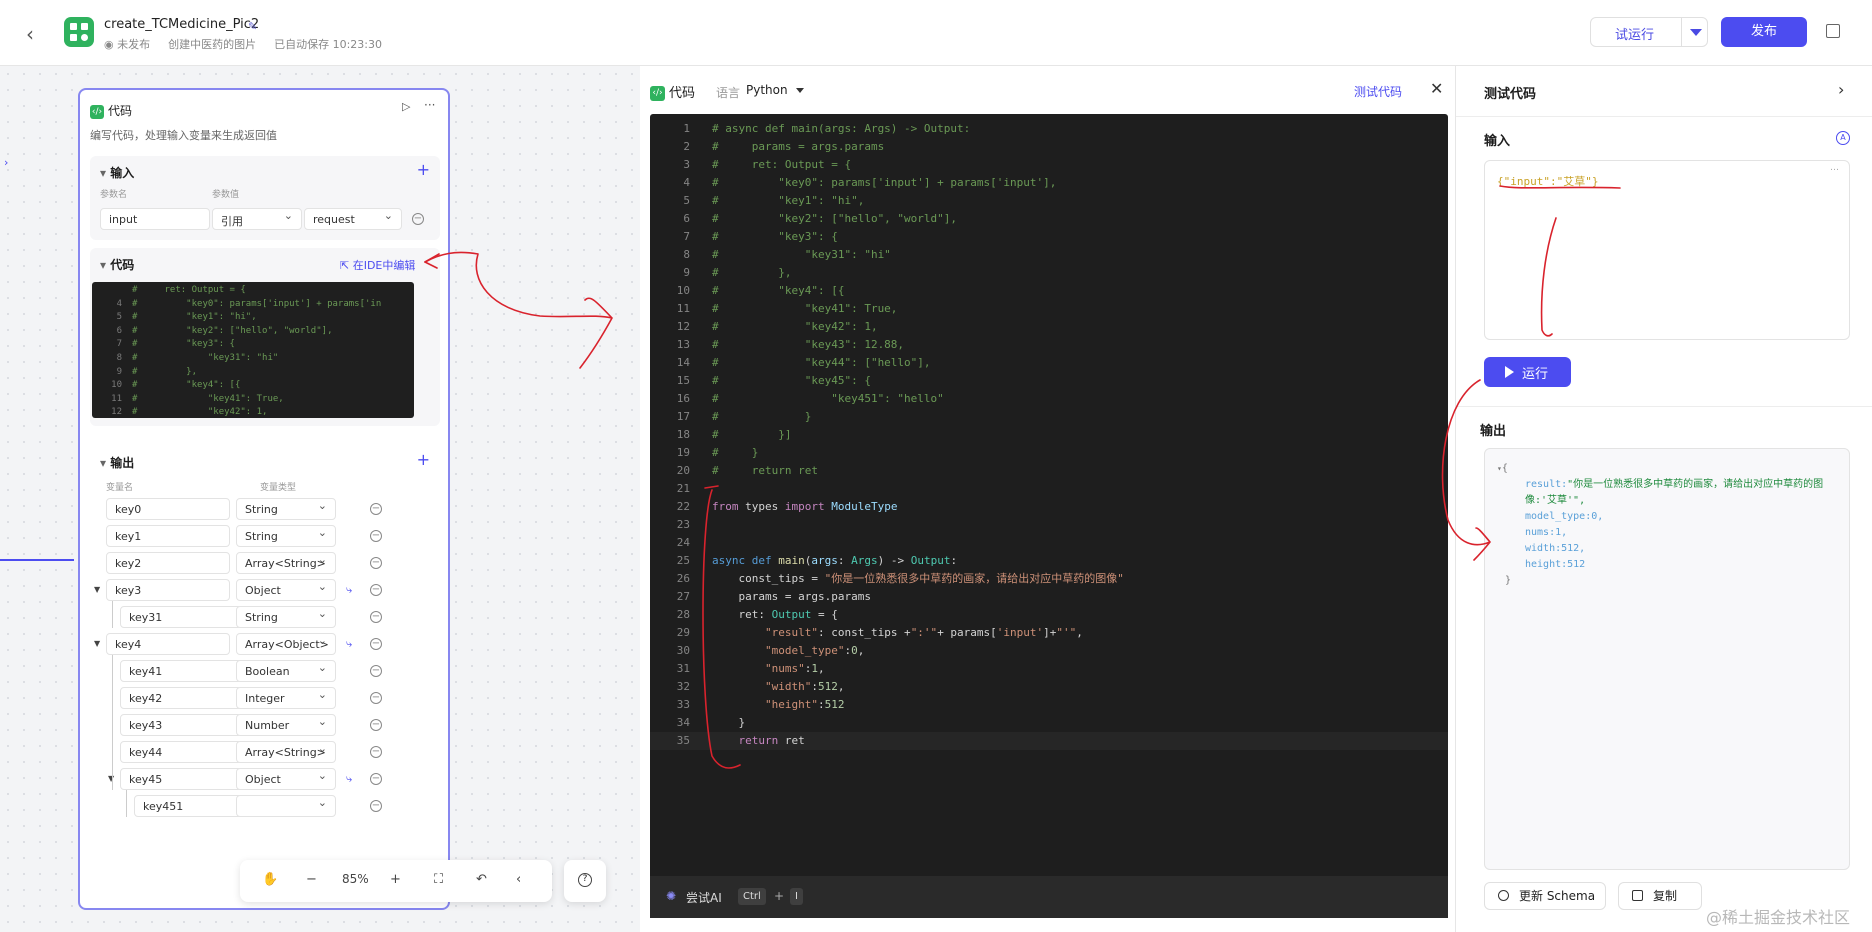 The width and height of the screenshot is (1872, 932). What do you see at coordinates (116, 385) in the screenshot?
I see `line-number: 10` at bounding box center [116, 385].